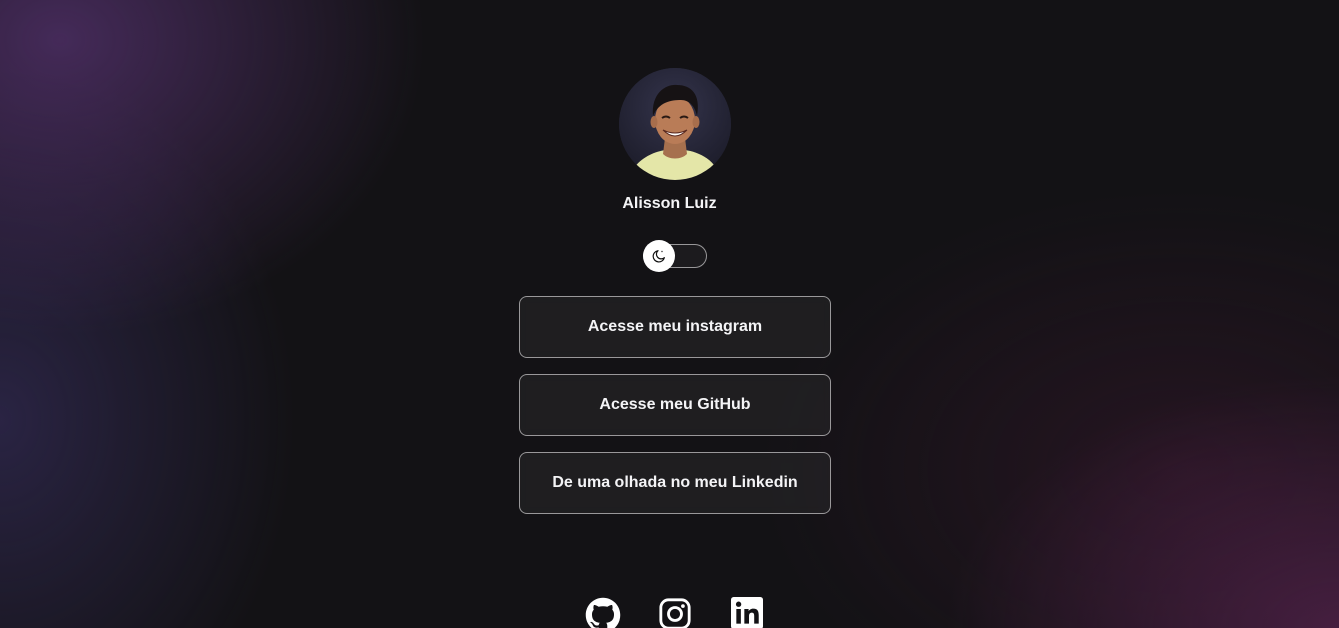 Image resolution: width=1339 pixels, height=628 pixels. What do you see at coordinates (748, 612) in the screenshot?
I see `linkedin-icon` at bounding box center [748, 612].